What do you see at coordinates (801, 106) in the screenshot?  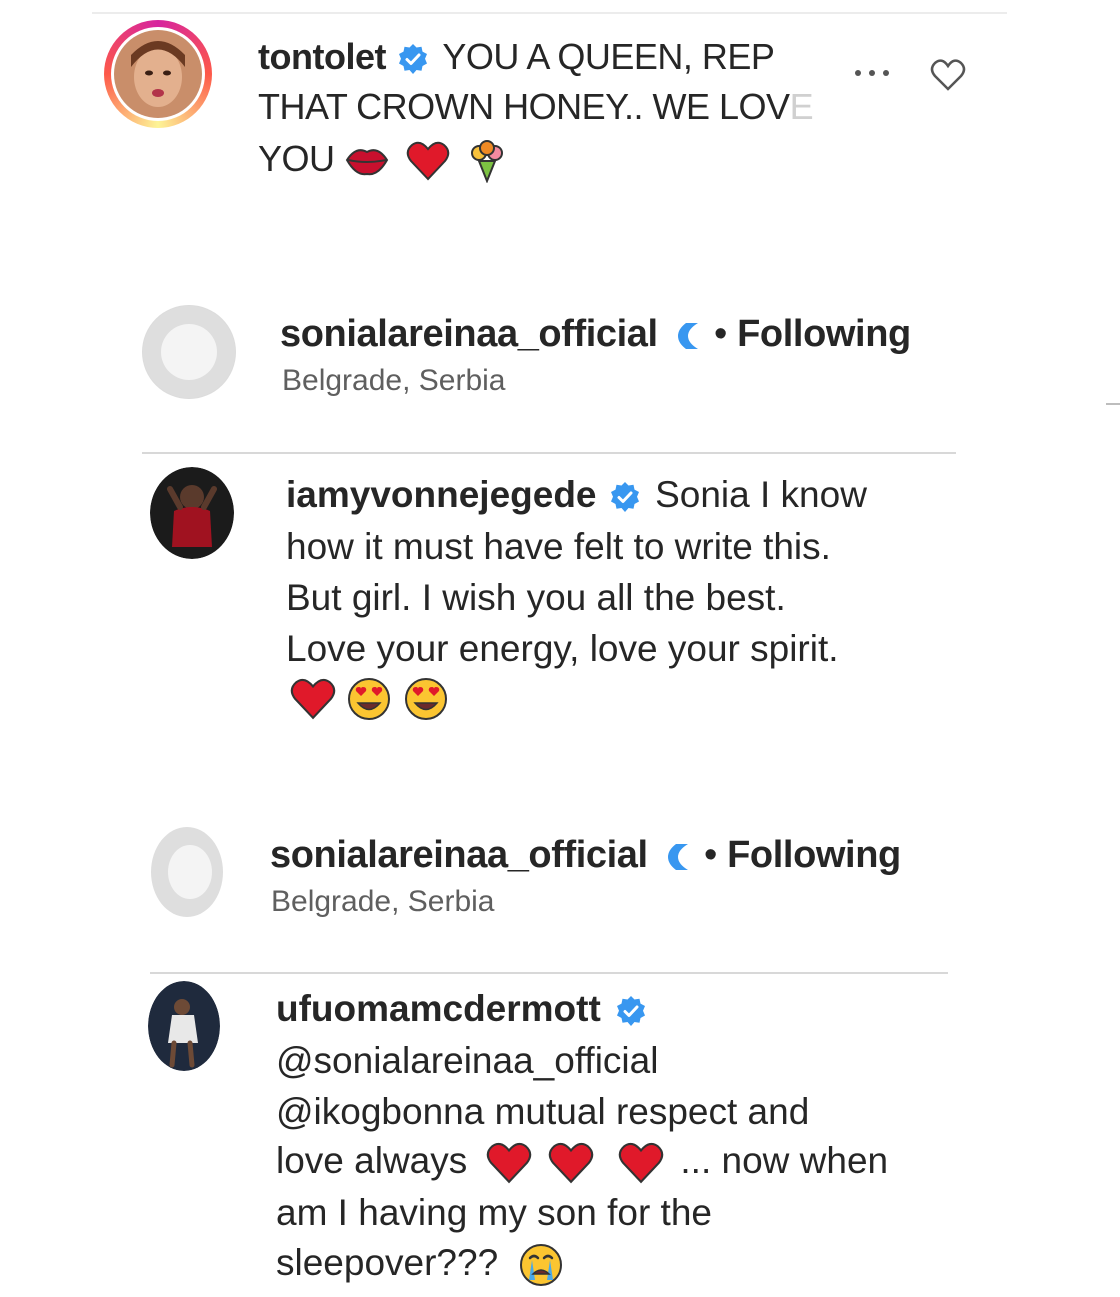 I see `comment-text-truncated: E` at bounding box center [801, 106].